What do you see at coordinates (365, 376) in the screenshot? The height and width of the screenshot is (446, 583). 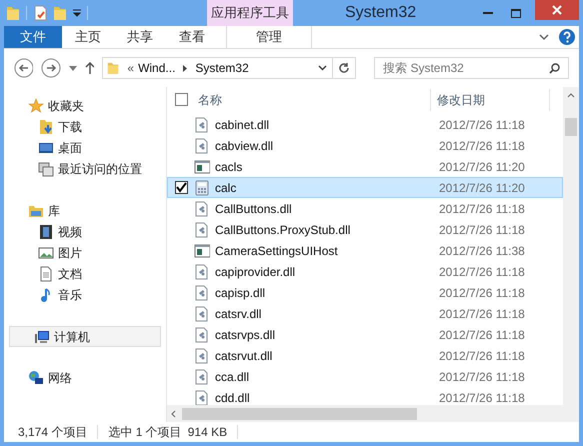 I see `file-row: cca.dll 2012/7/26 11:18` at bounding box center [365, 376].